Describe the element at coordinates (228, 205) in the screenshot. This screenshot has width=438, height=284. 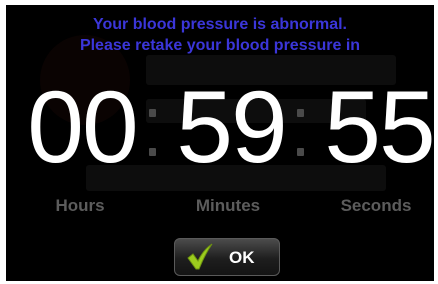
I see `minutes-label: Minutes` at that location.